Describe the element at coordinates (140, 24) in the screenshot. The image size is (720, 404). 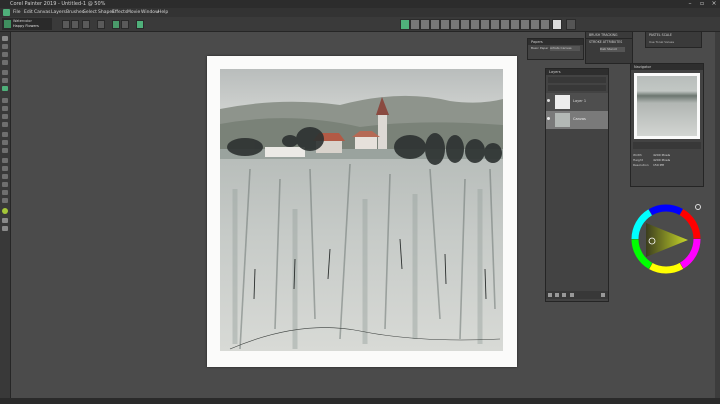
I see `clone-color-icon` at that location.